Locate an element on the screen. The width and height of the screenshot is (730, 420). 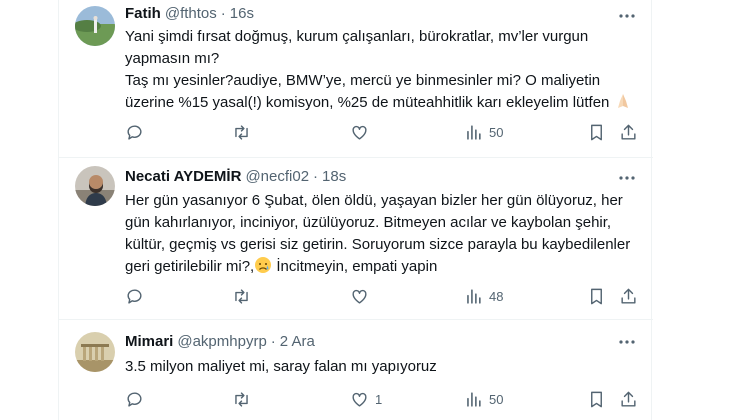
sad-face-emoji-icon is located at coordinates (263, 268).